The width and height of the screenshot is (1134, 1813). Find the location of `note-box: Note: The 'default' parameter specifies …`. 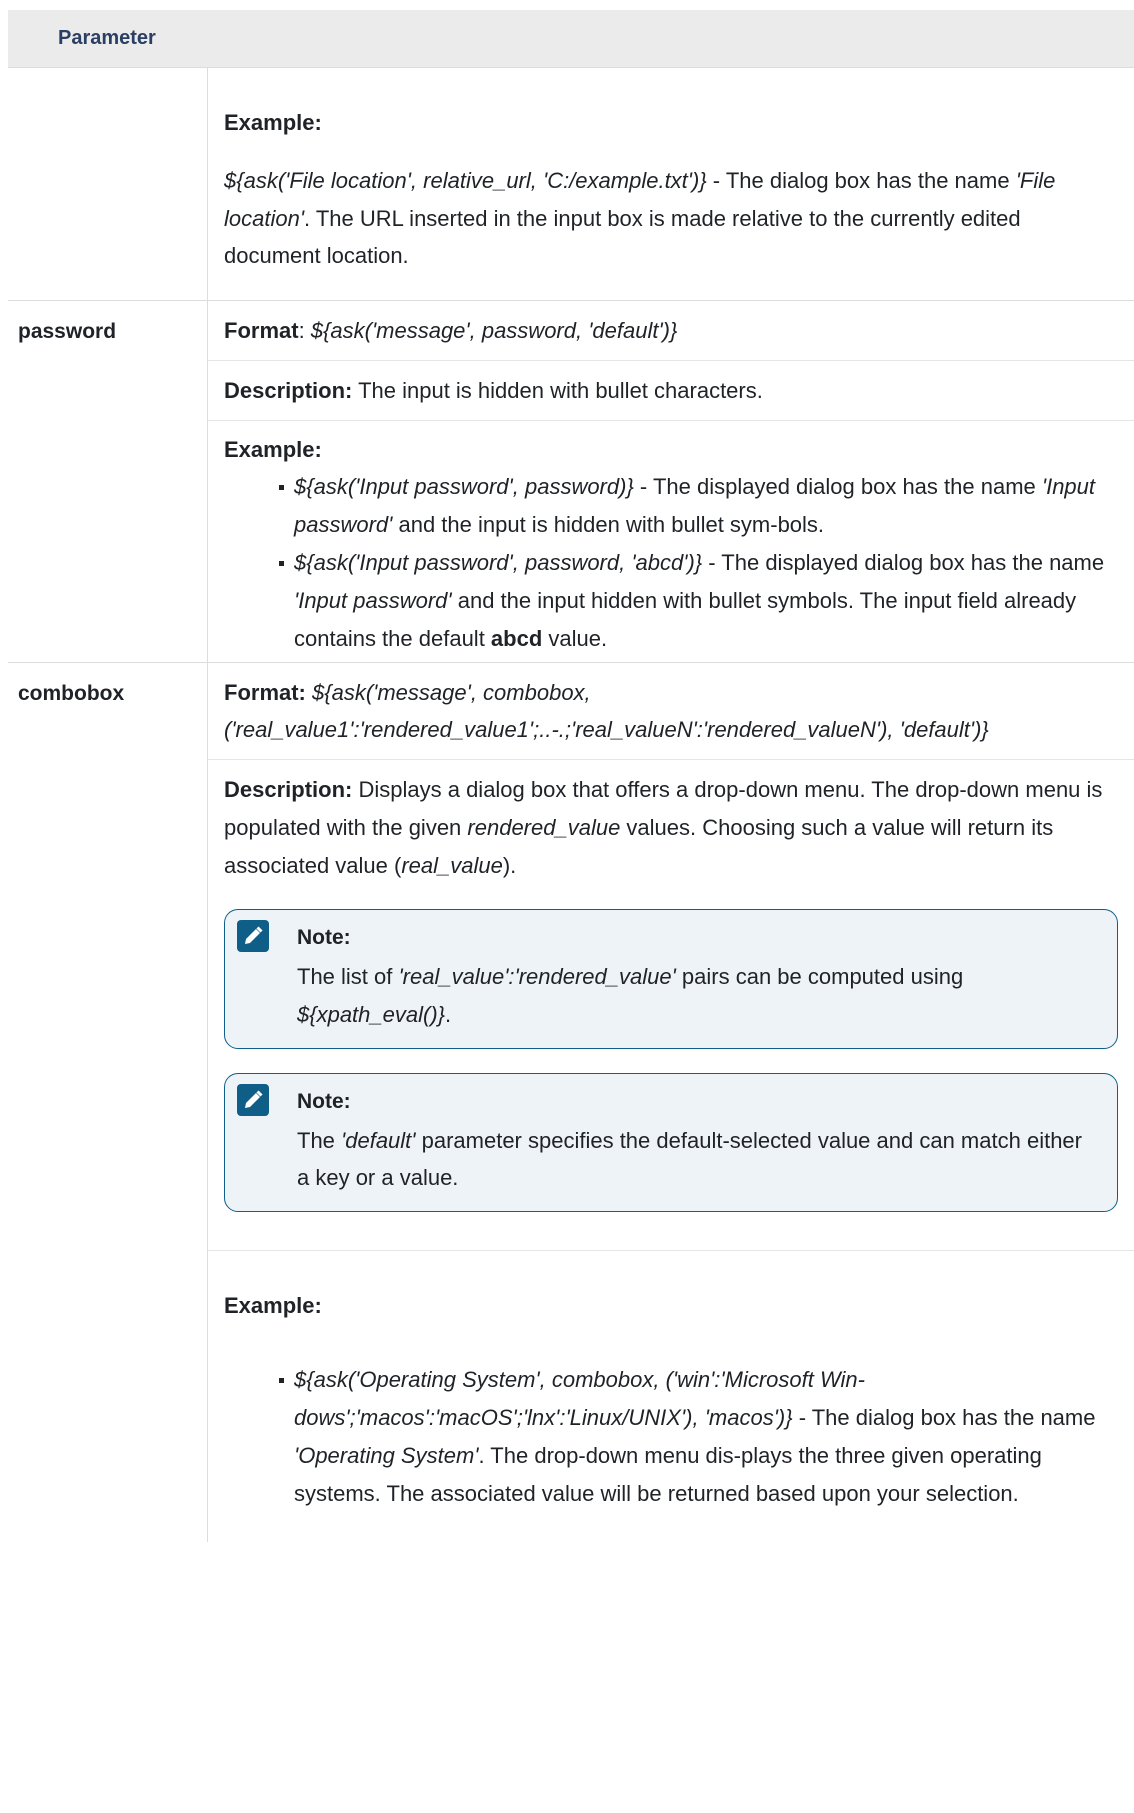

note-box: Note: The 'default' parameter specifies … is located at coordinates (671, 1142).